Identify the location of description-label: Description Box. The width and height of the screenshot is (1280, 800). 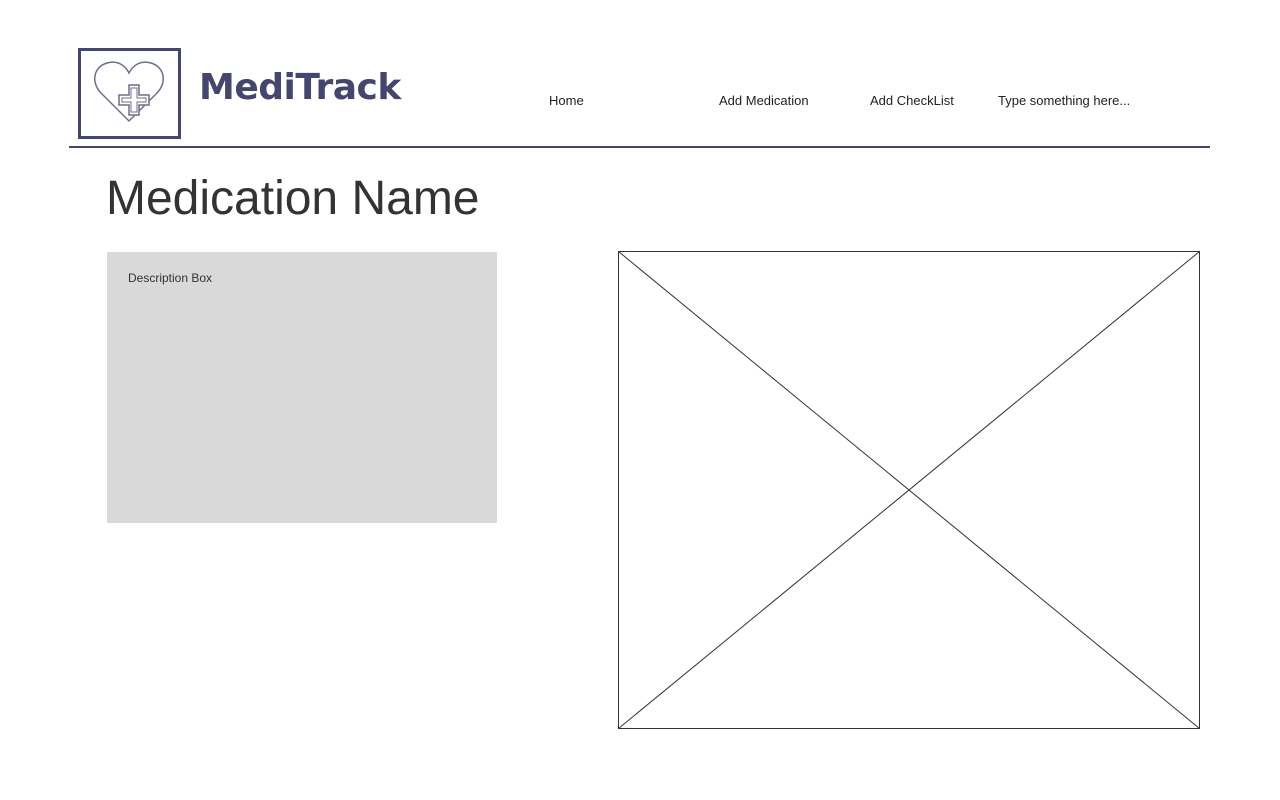
(170, 278).